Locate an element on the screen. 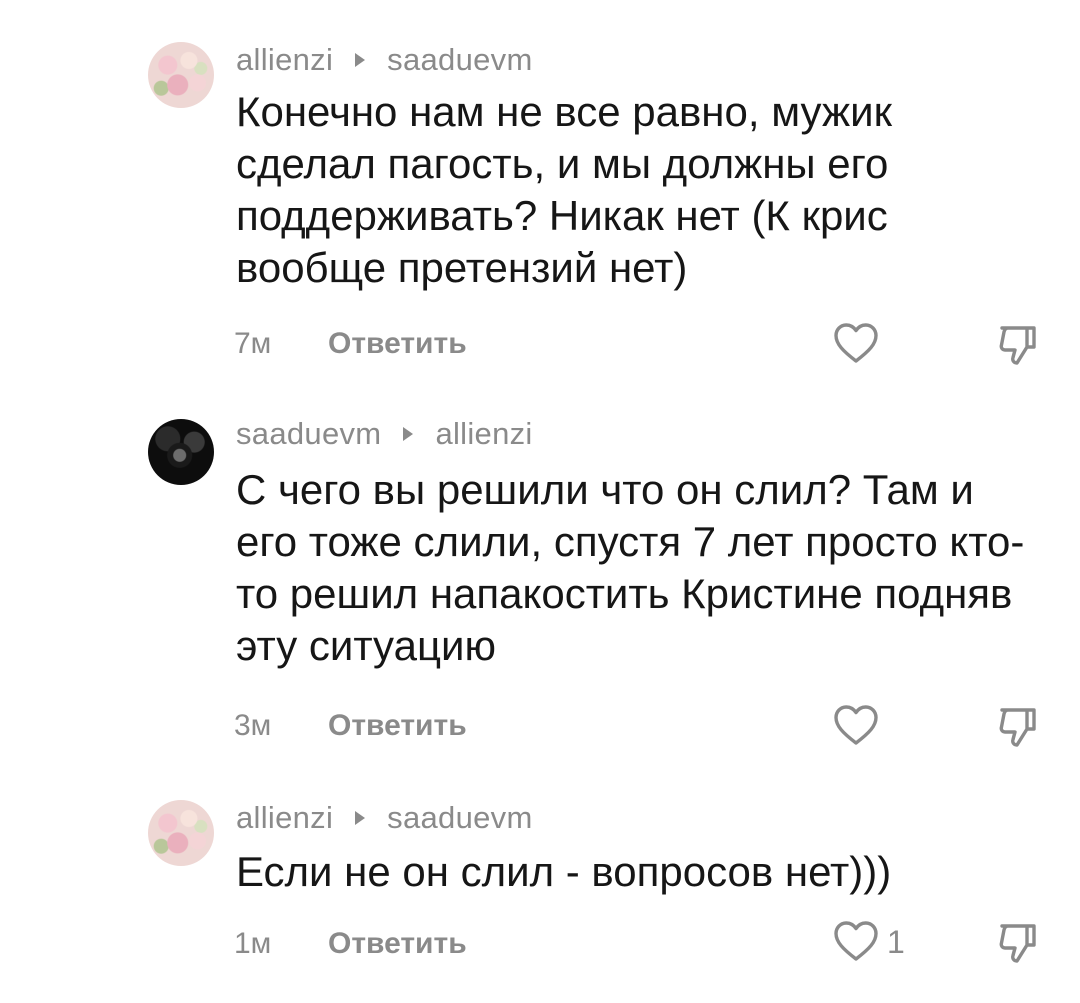 The height and width of the screenshot is (1003, 1080). reply-to-name: allienzi is located at coordinates (483, 434).